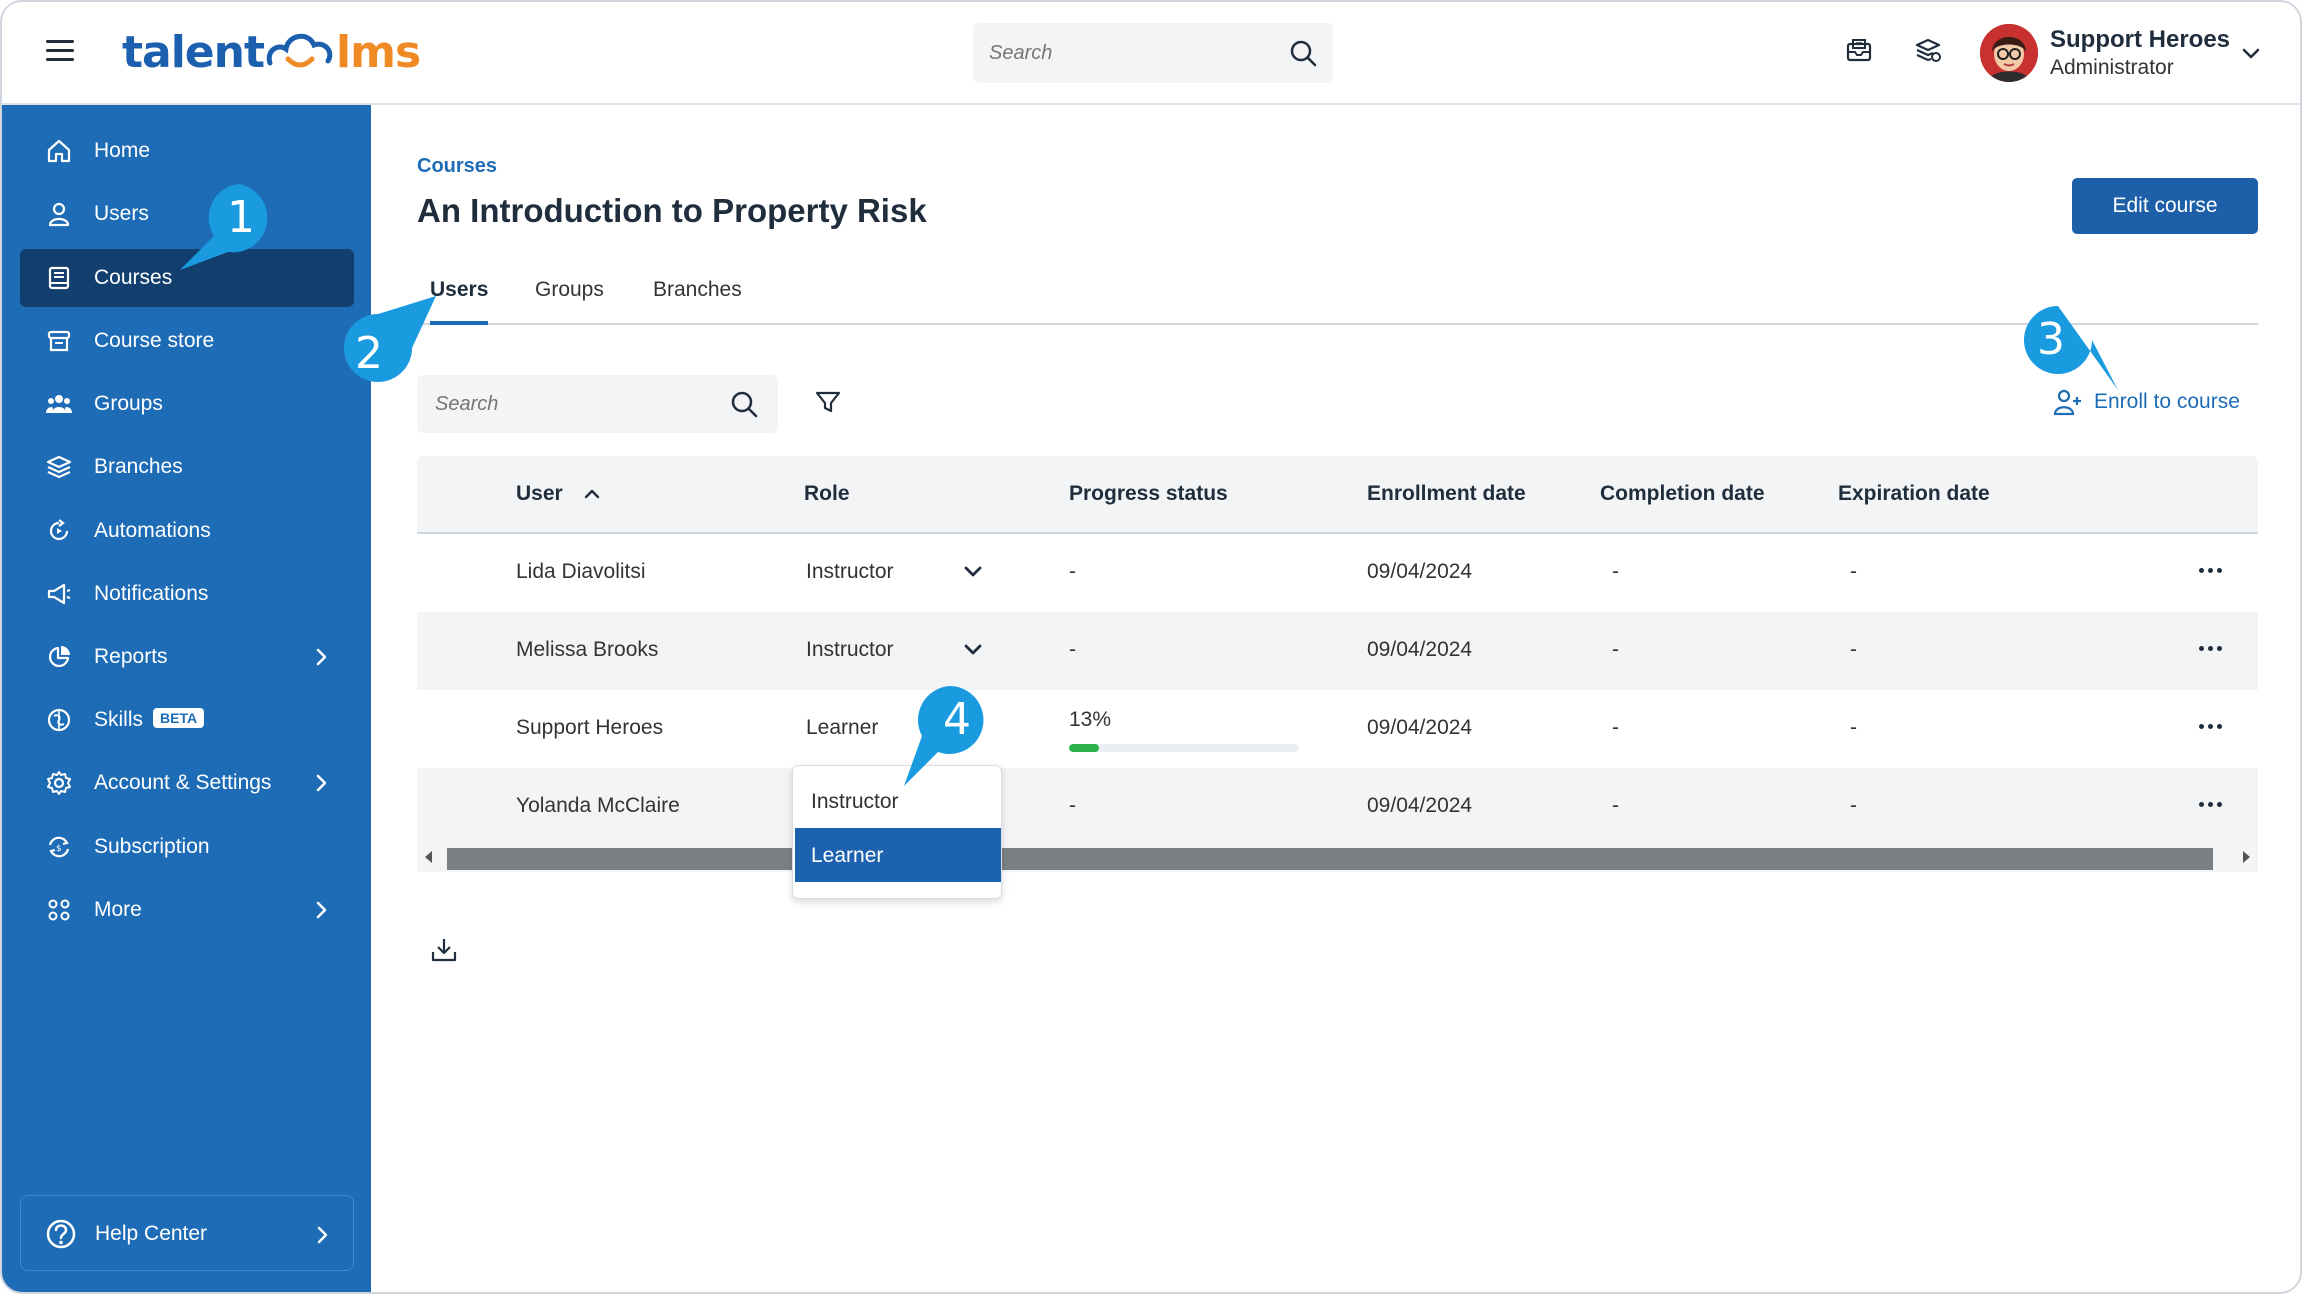 Image resolution: width=2302 pixels, height=1294 pixels. I want to click on global-search-input, so click(1129, 53).